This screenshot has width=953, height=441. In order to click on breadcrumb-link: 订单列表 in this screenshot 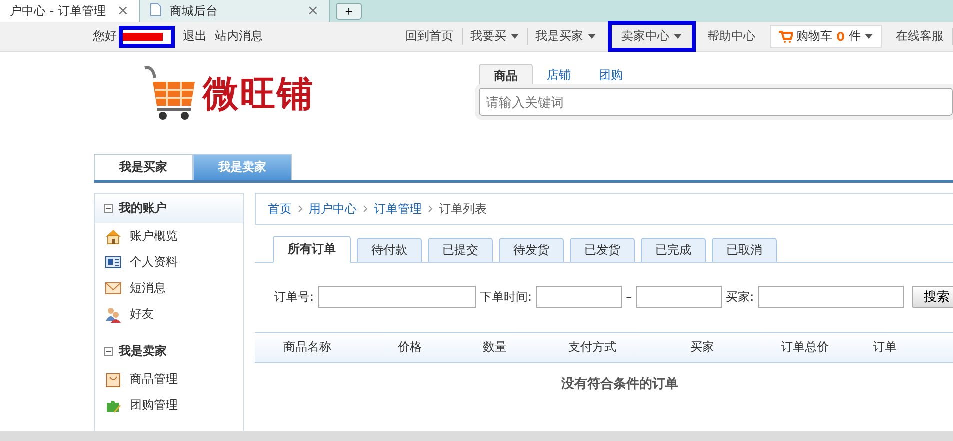, I will do `click(463, 209)`.